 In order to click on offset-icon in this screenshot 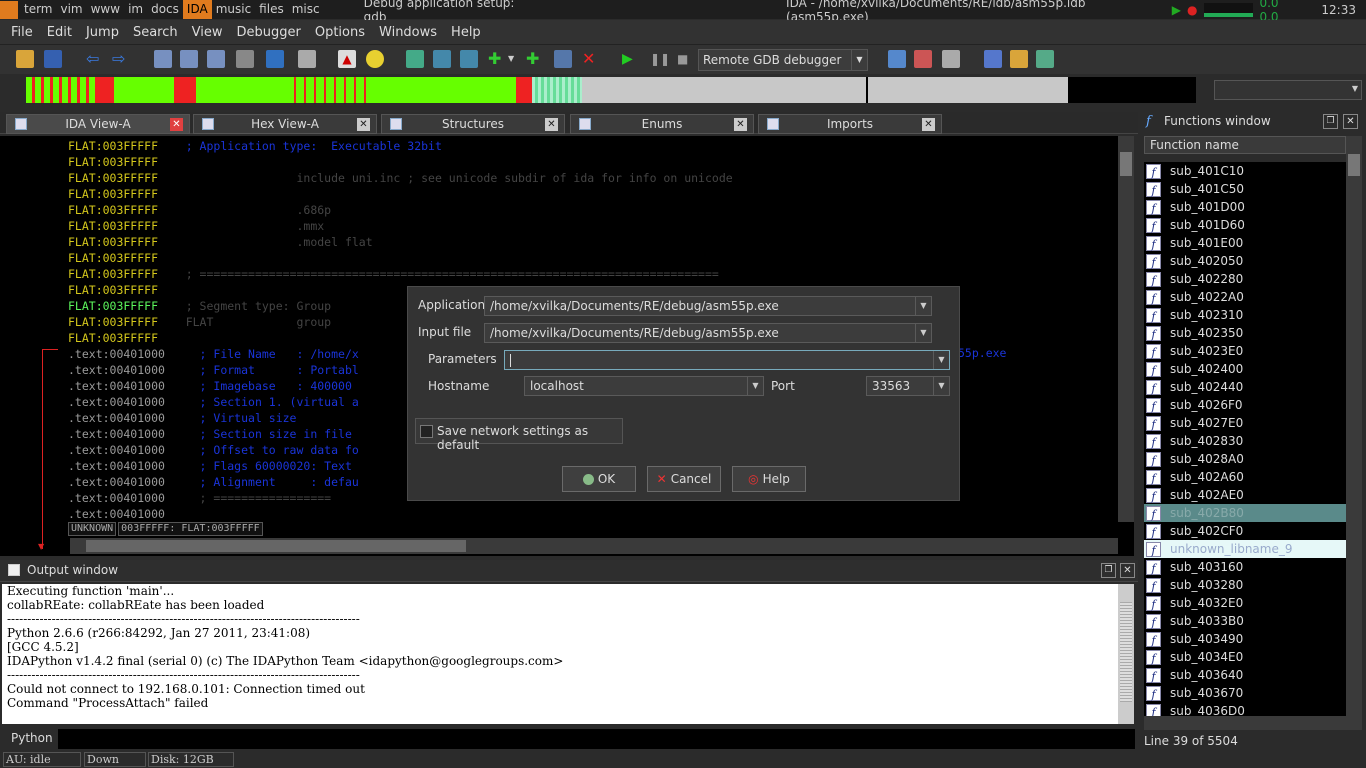, I will do `click(189, 59)`.